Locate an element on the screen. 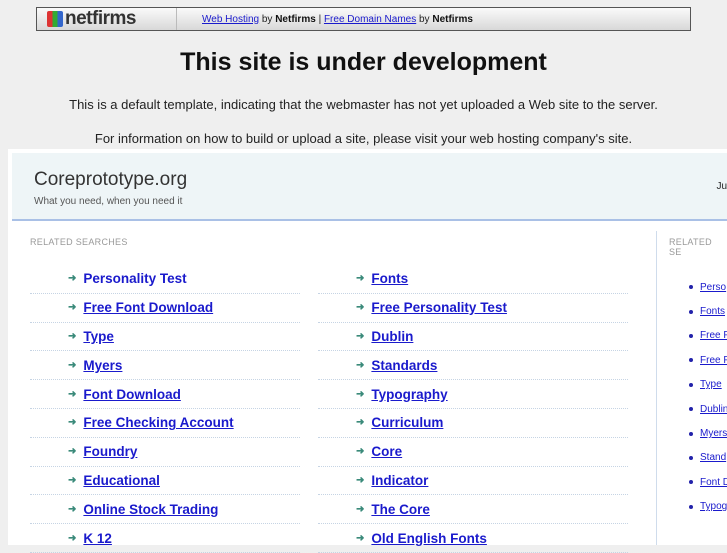 This screenshot has width=727, height=553. search-link-row: ➜ Type is located at coordinates (165, 337).